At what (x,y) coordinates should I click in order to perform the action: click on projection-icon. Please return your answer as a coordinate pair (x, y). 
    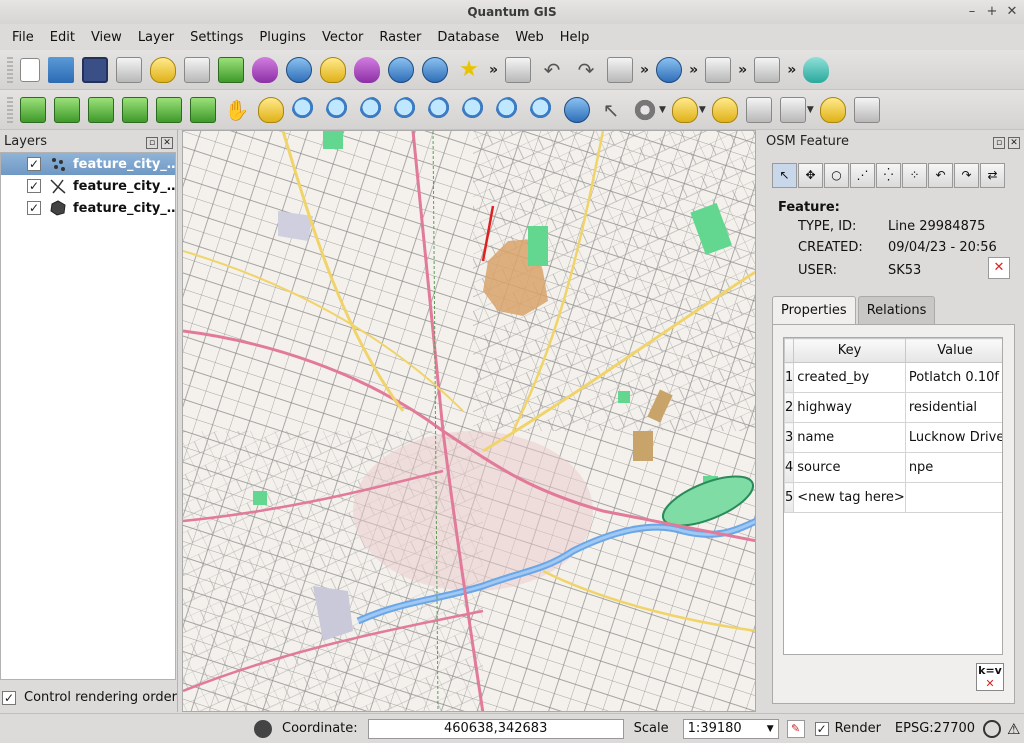
    Looking at the image, I should click on (992, 728).